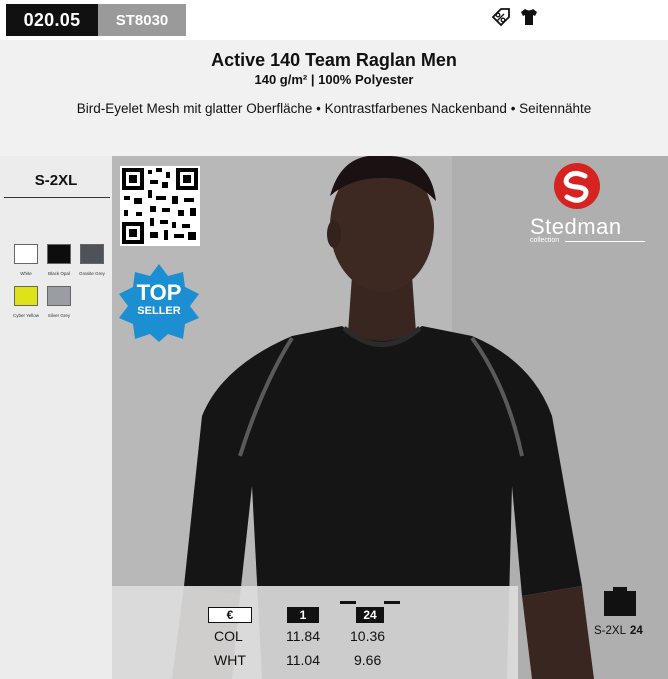 The image size is (668, 679). I want to click on packaging-info: S-2XL 24, so click(618, 631).